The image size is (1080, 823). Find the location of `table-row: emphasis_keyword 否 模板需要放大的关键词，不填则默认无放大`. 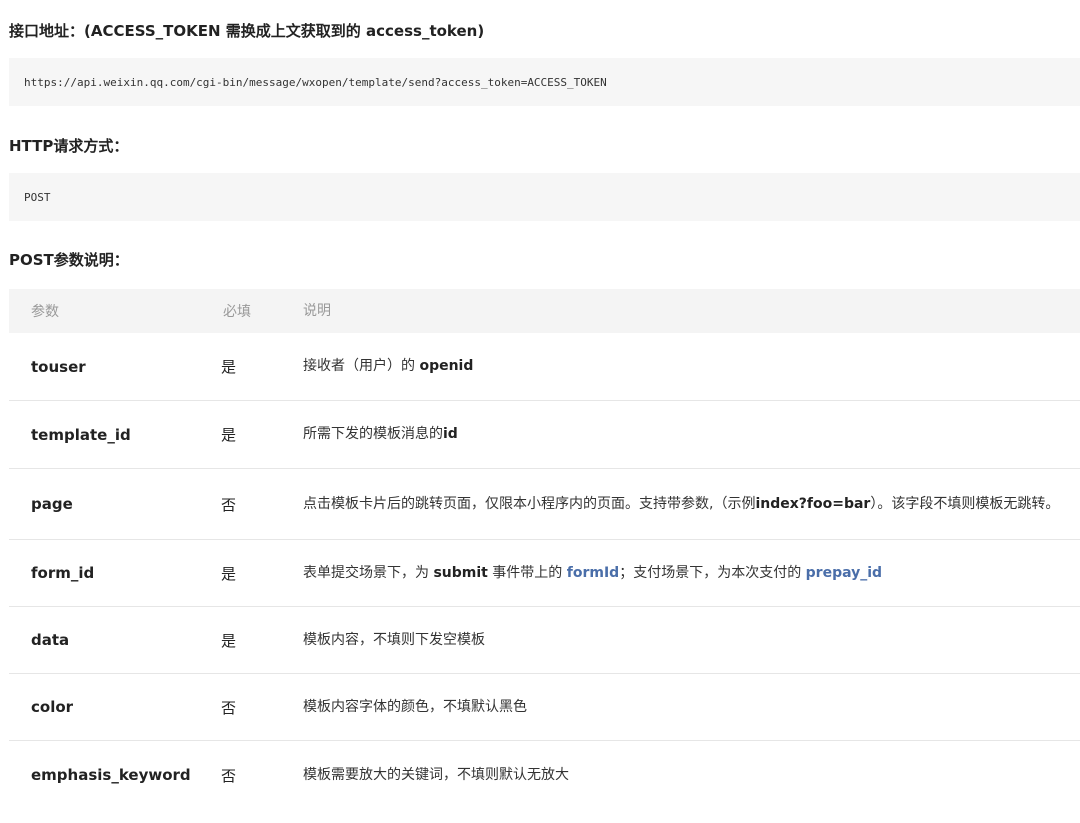

table-row: emphasis_keyword 否 模板需要放大的关键词，不填则默认无放大 is located at coordinates (544, 775).